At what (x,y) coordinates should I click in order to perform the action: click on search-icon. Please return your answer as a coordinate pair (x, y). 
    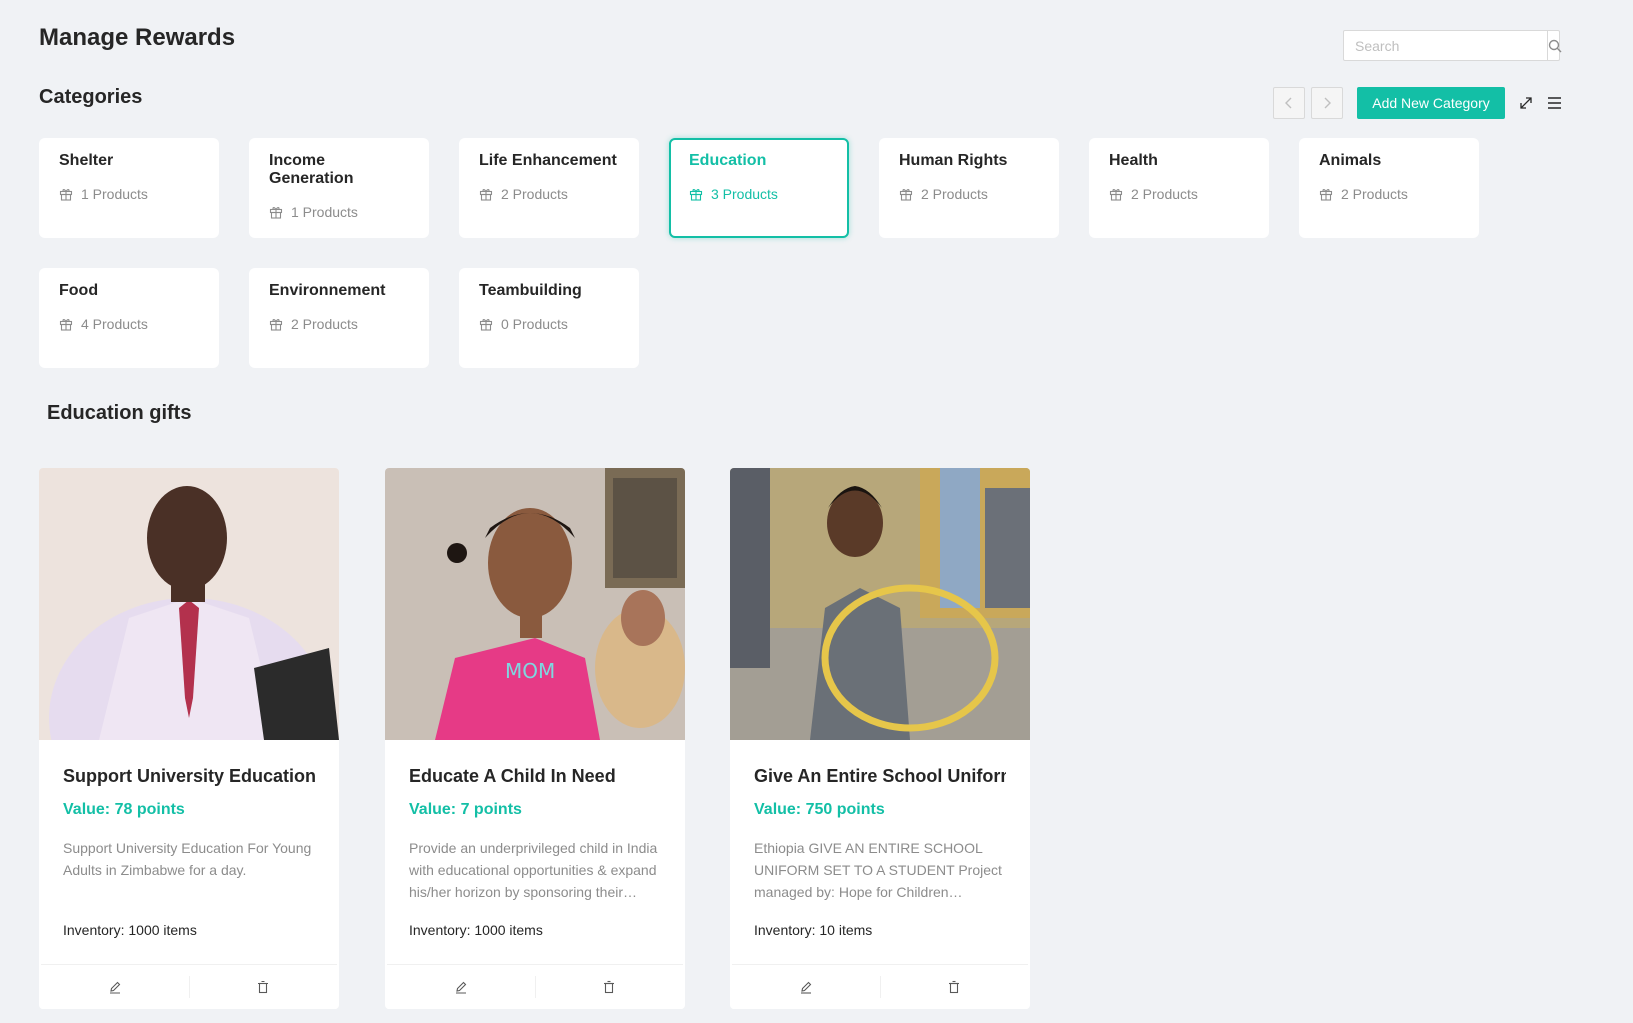
    Looking at the image, I should click on (1555, 45).